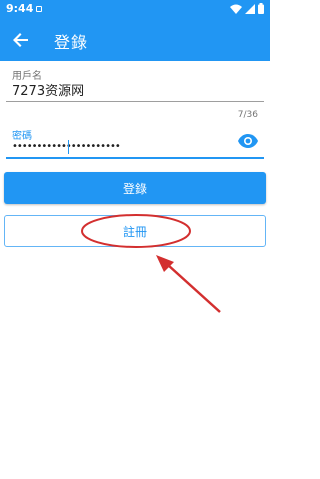 This screenshot has height=479, width=320. What do you see at coordinates (135, 101) in the screenshot?
I see `username-underline` at bounding box center [135, 101].